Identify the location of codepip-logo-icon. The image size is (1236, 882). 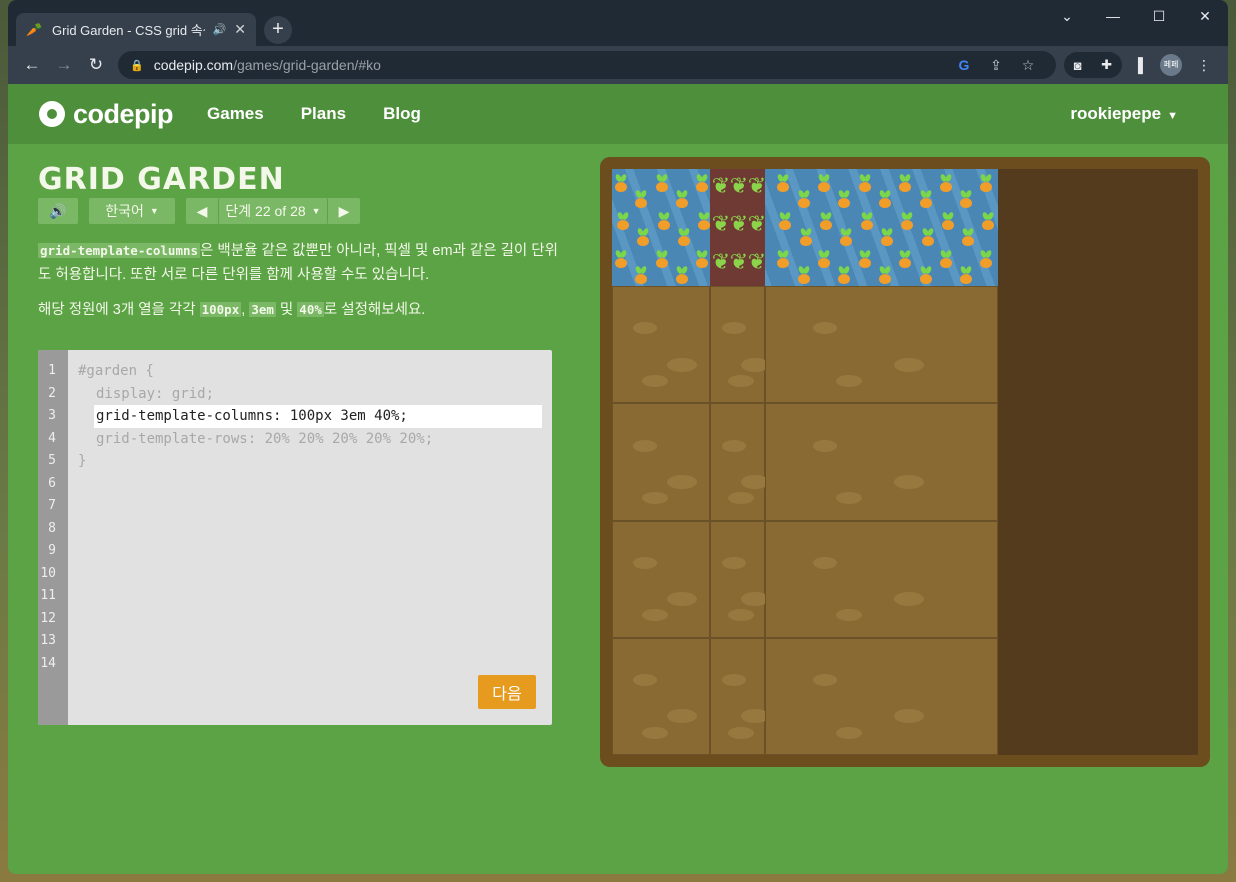
(52, 114).